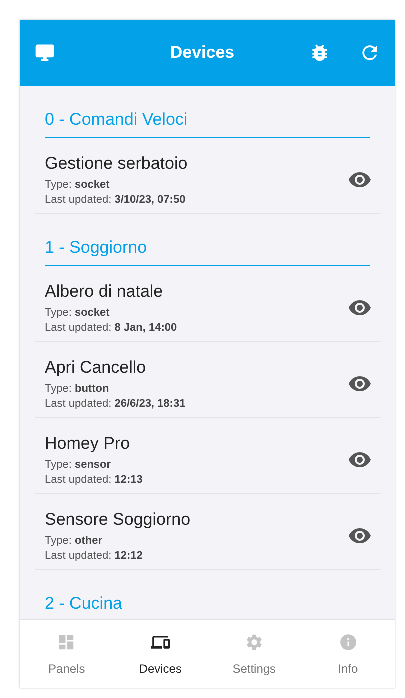  Describe the element at coordinates (348, 654) in the screenshot. I see `nav-tab: Info` at that location.